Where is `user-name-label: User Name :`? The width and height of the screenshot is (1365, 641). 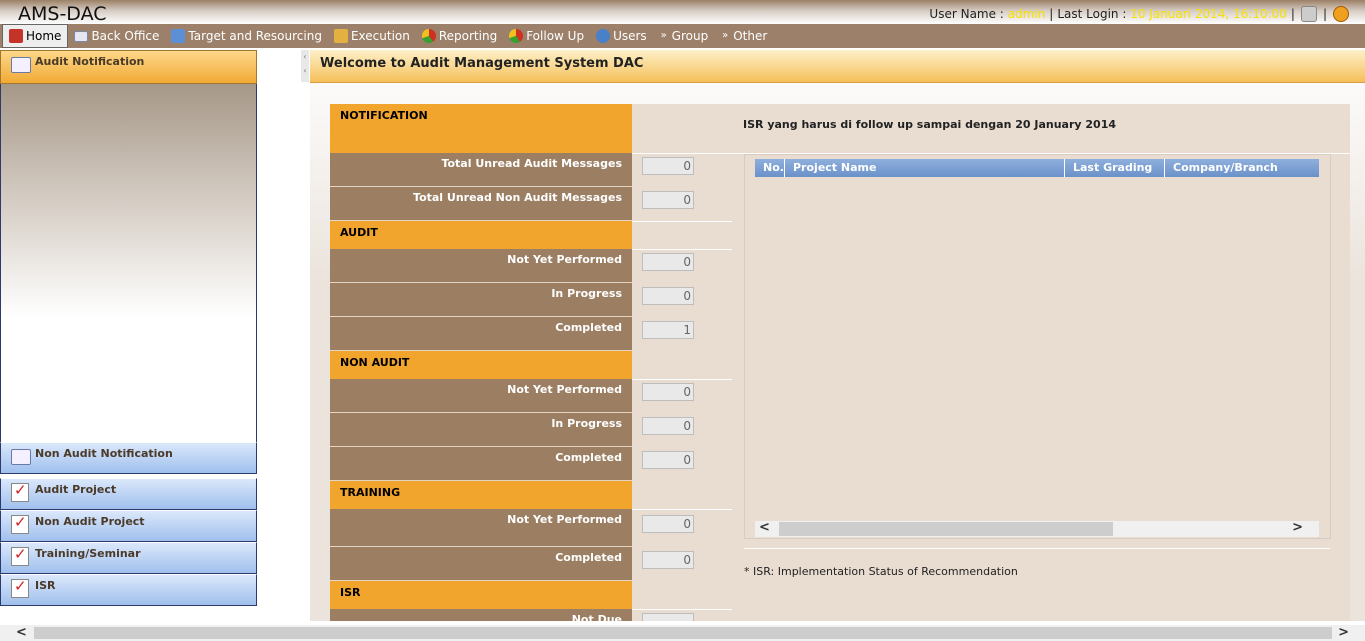
user-name-label: User Name : is located at coordinates (966, 14).